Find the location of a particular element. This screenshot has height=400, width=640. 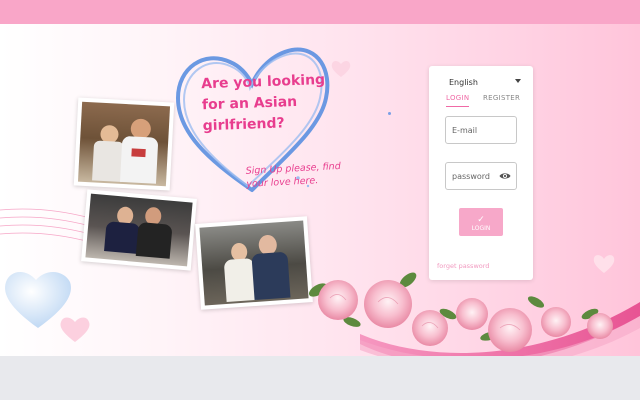

login-button: ✓ LOGIN is located at coordinates (481, 222).